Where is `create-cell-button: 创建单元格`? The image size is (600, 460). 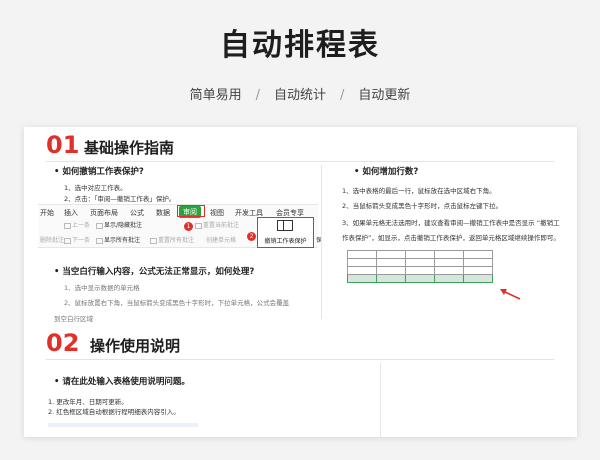 create-cell-button: 创建单元格 is located at coordinates (221, 239).